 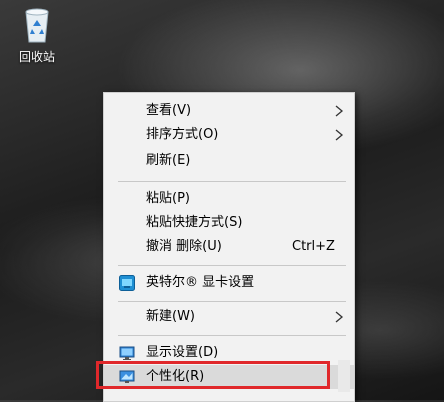 I want to click on menu-item-paste-shortcut: 粘贴快捷方式(S), so click(x=229, y=223).